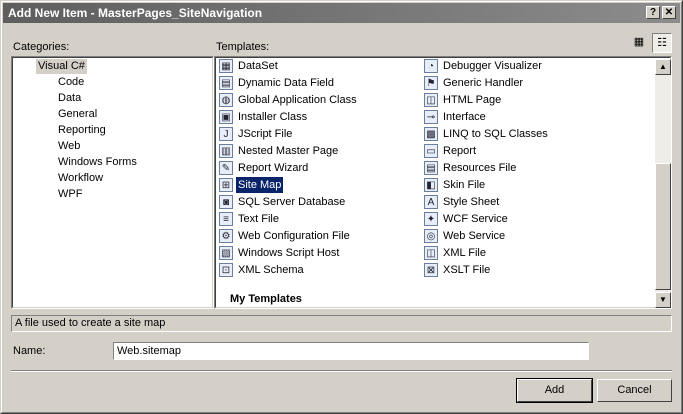 The image size is (683, 414). Describe the element at coordinates (472, 100) in the screenshot. I see `template-label: HTML Page` at that location.